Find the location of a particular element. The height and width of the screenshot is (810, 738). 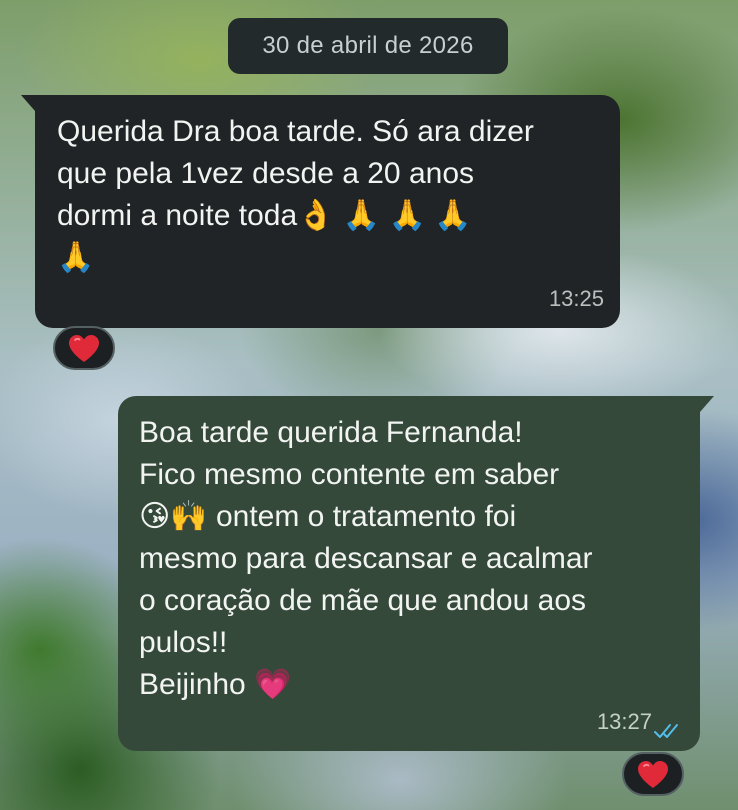

double-check-icon is located at coordinates (666, 731).